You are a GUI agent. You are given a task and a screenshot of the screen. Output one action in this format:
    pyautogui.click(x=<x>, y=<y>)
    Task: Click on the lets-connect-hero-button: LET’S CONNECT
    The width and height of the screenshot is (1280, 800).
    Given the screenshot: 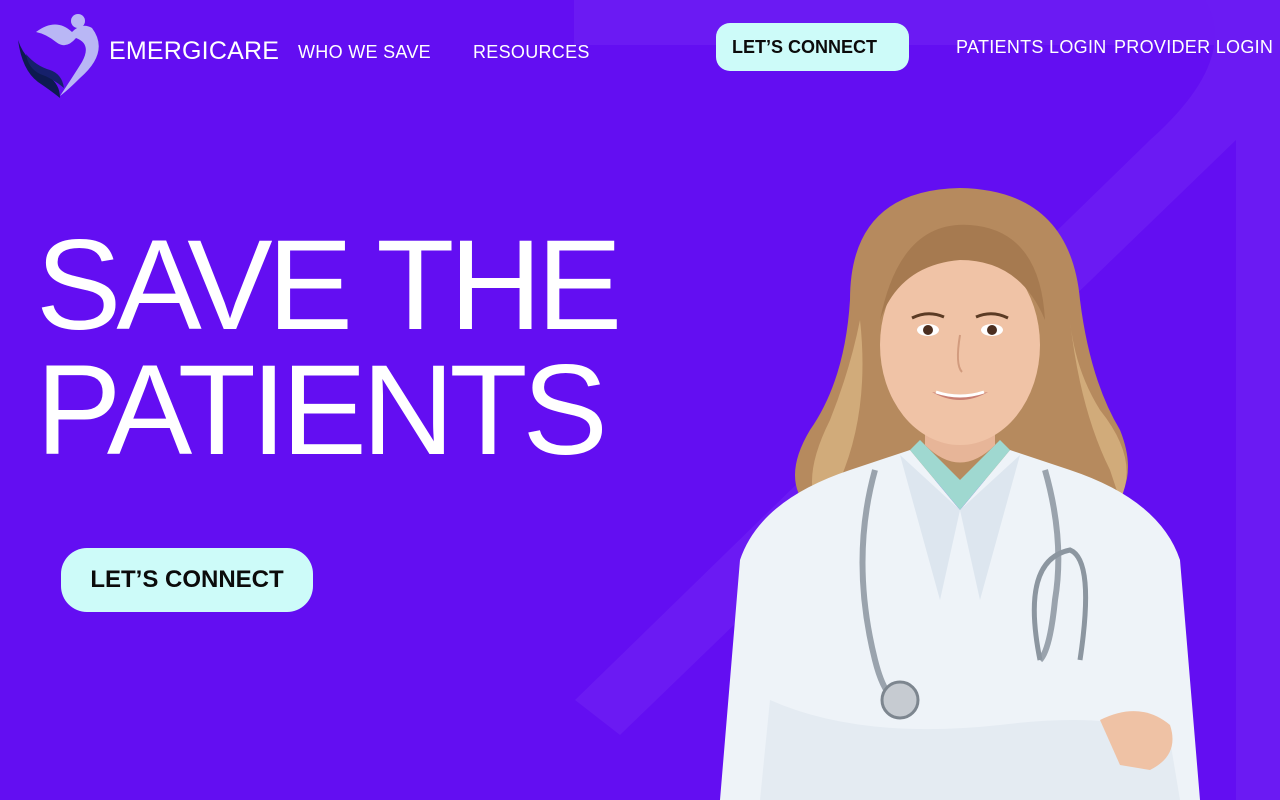 What is the action you would take?
    pyautogui.click(x=187, y=580)
    